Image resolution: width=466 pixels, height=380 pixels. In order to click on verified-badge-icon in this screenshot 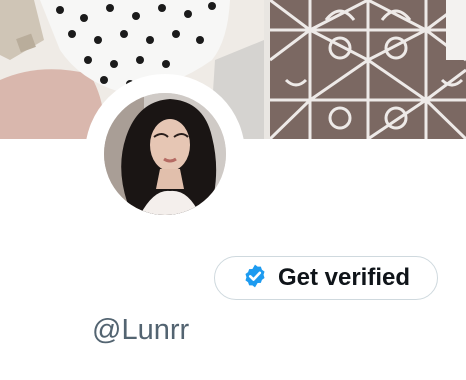, I will do `click(255, 278)`.